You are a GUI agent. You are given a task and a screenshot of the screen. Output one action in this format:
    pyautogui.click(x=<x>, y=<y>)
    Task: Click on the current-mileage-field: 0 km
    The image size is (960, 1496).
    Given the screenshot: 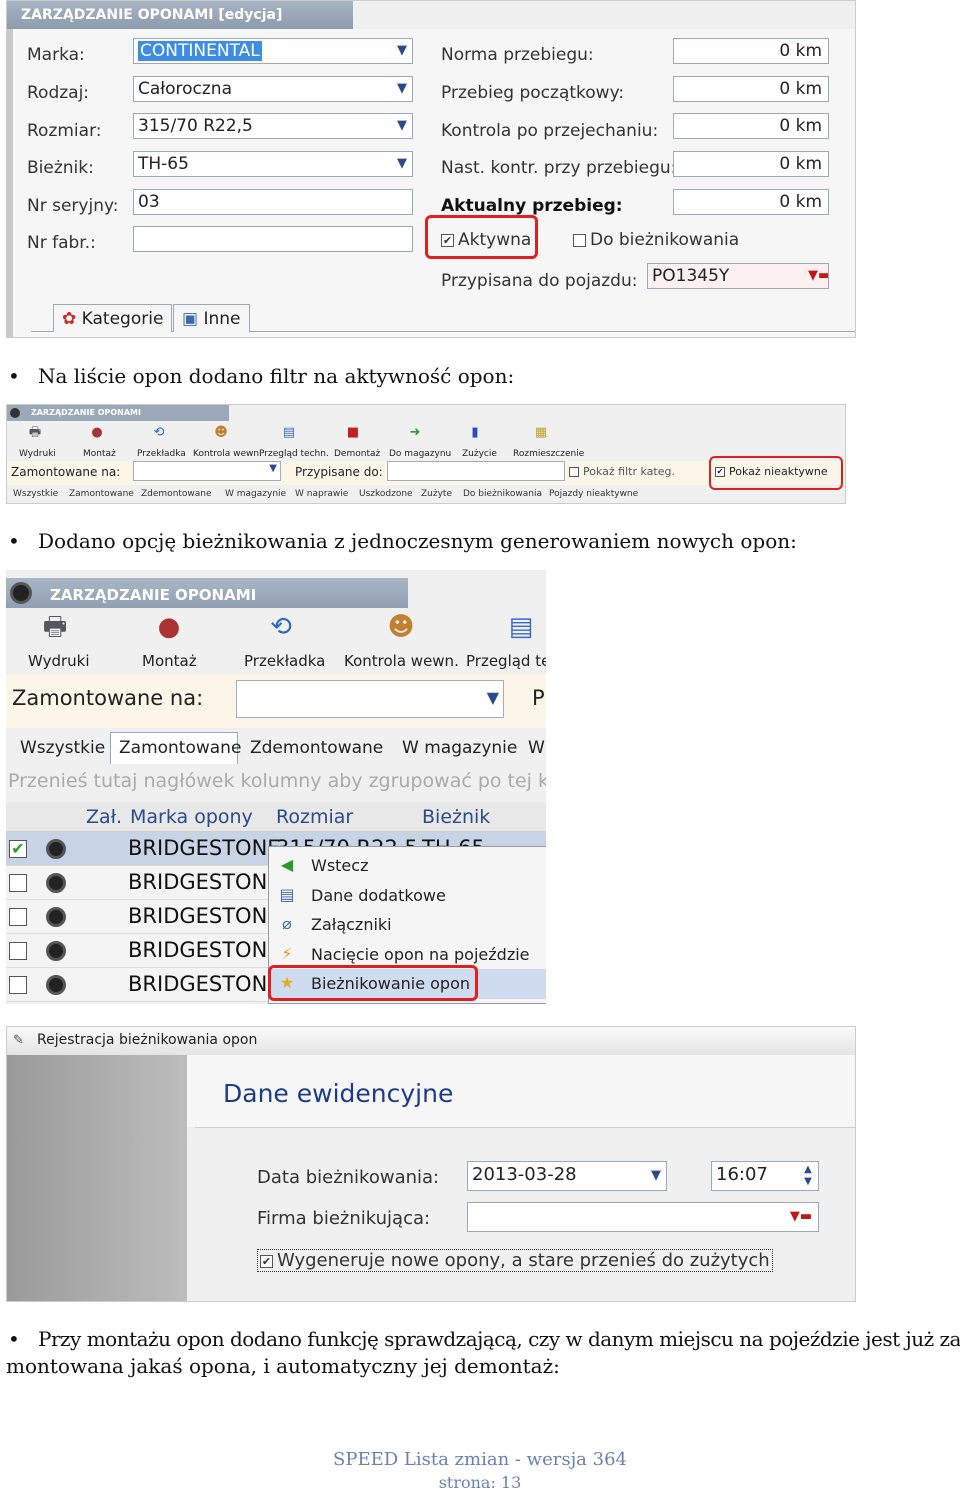 What is the action you would take?
    pyautogui.click(x=751, y=202)
    